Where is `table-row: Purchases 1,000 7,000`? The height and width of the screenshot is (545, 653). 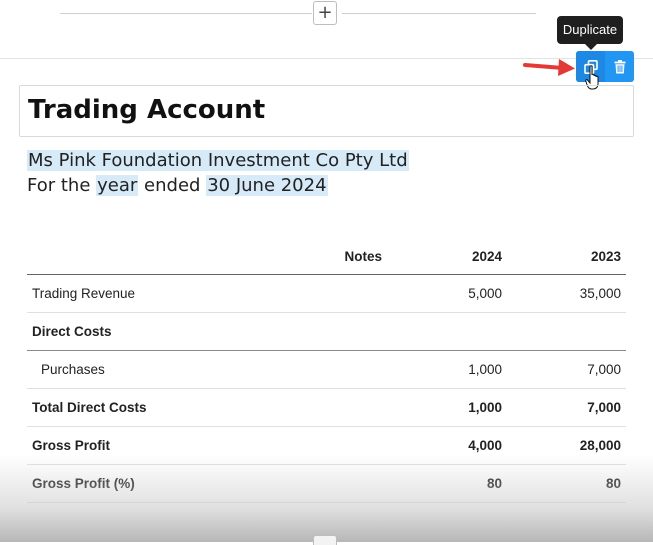 table-row: Purchases 1,000 7,000 is located at coordinates (326, 370).